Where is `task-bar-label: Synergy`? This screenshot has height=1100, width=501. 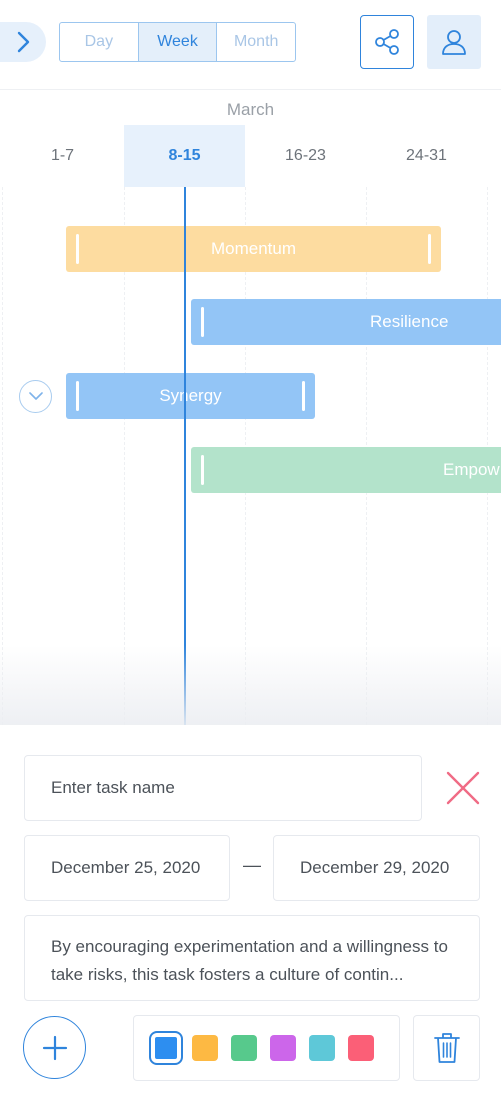 task-bar-label: Synergy is located at coordinates (190, 395).